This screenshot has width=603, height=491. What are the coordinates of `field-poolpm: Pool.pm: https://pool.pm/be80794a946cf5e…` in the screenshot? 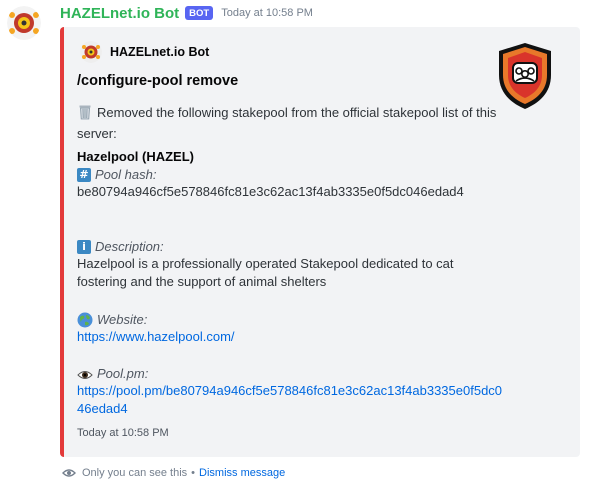 It's located at (290, 391).